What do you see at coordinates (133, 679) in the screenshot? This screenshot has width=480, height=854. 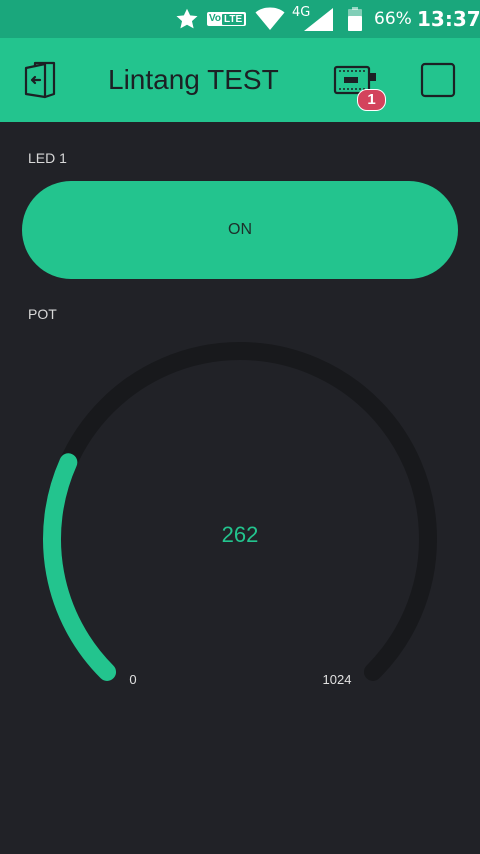 I see `gauge-min-label: 0` at bounding box center [133, 679].